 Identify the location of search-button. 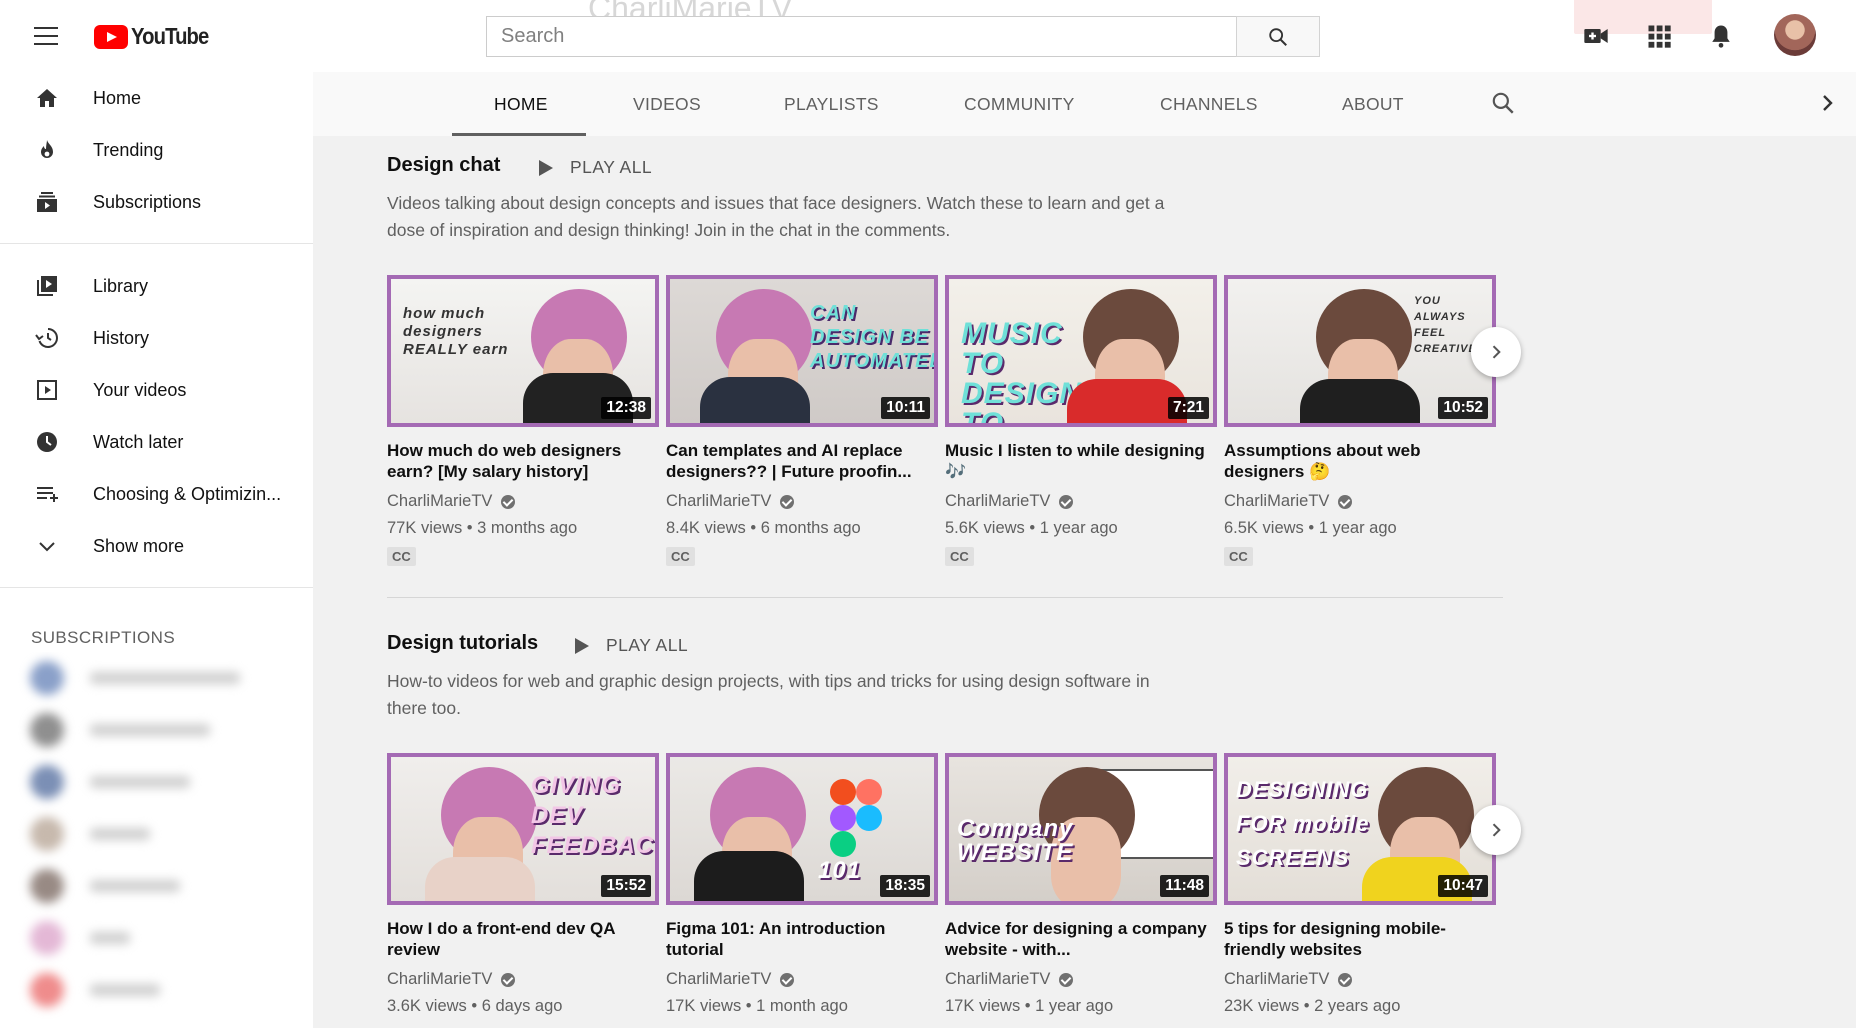
(1278, 36).